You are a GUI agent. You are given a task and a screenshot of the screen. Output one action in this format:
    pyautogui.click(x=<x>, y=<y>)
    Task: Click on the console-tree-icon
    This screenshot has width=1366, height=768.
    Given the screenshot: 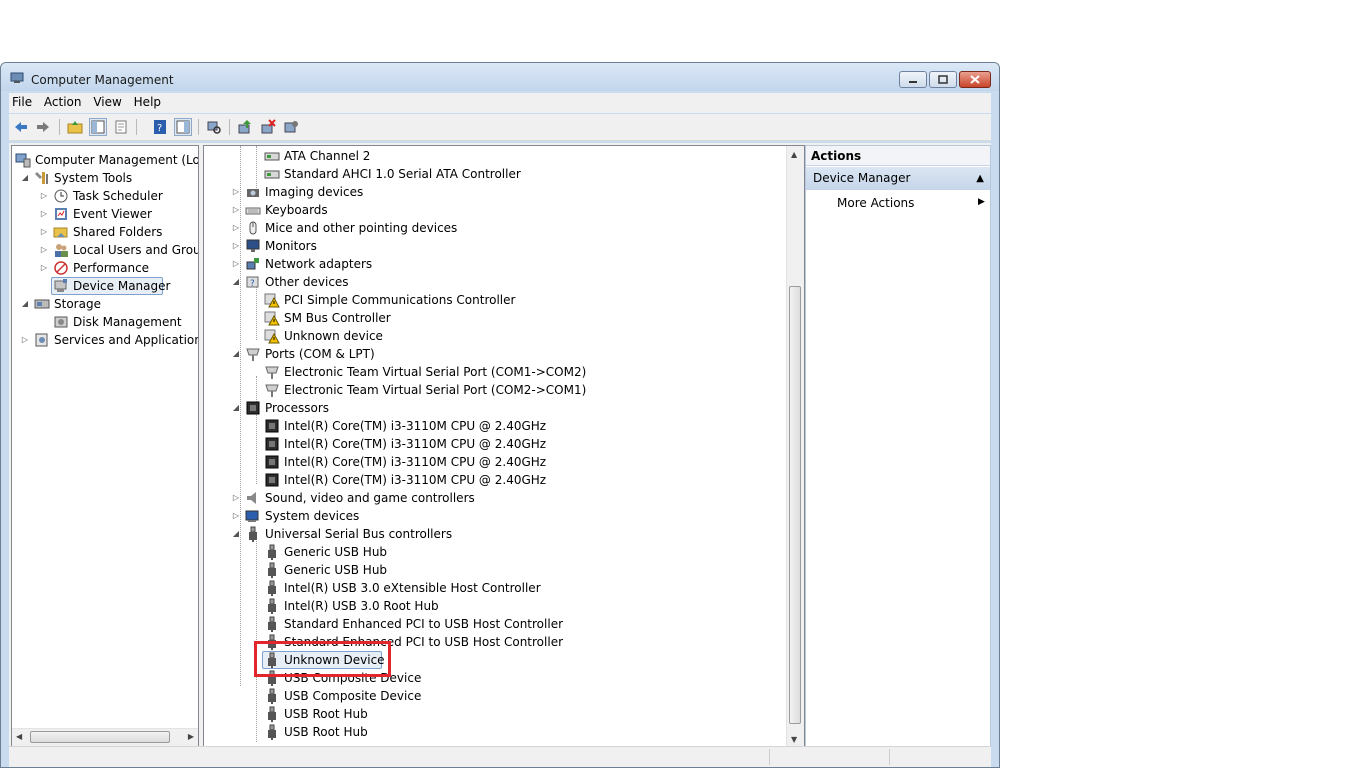 What is the action you would take?
    pyautogui.click(x=98, y=127)
    